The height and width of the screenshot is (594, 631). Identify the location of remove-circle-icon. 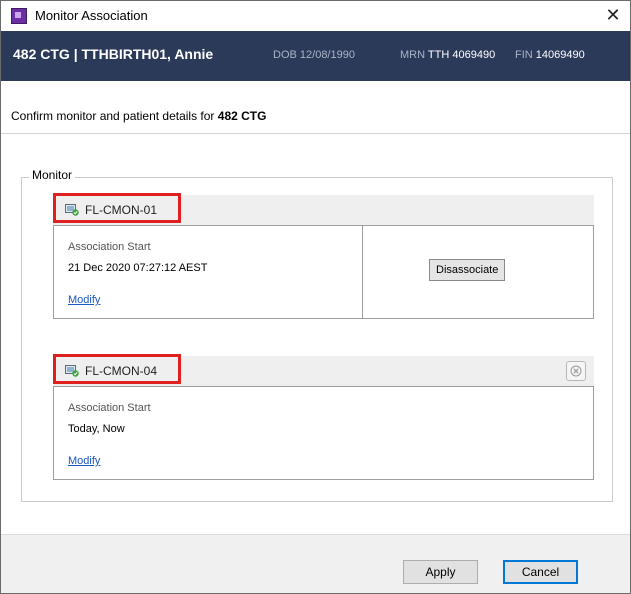
(576, 371).